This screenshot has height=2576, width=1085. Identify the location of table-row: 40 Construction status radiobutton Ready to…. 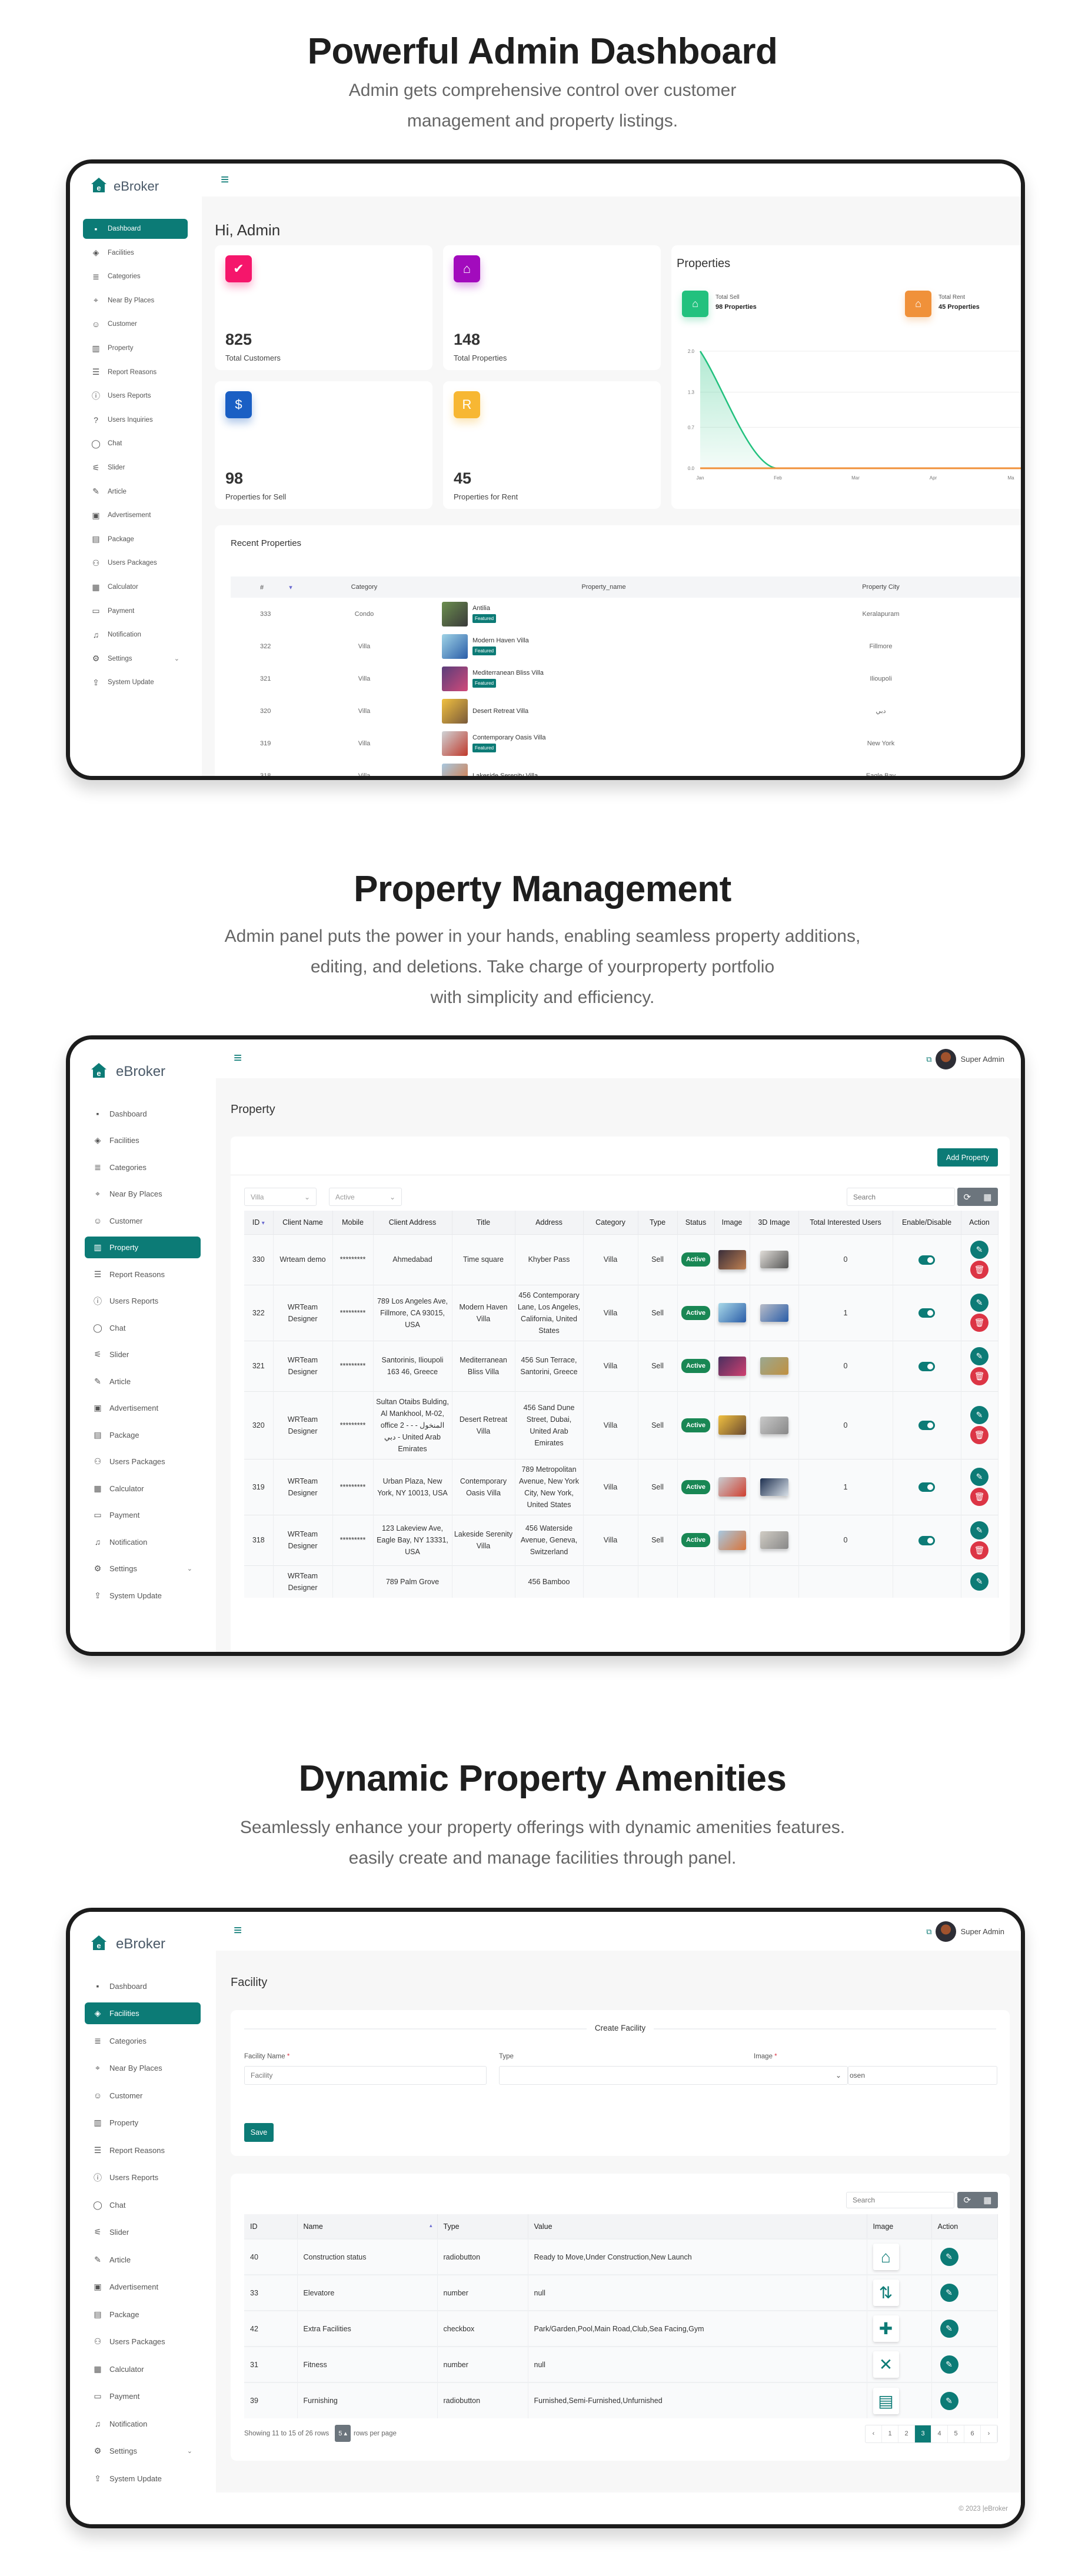
(621, 2256).